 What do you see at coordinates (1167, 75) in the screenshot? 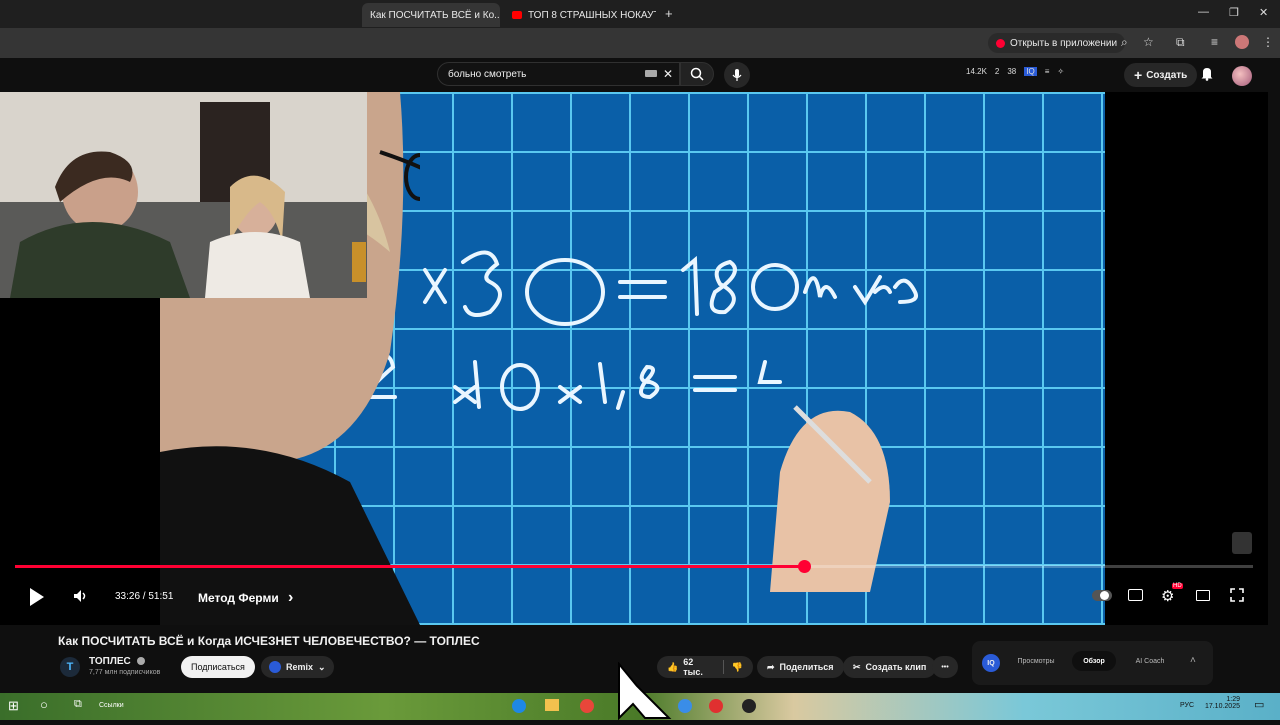
I see `create-label: Создать` at bounding box center [1167, 75].